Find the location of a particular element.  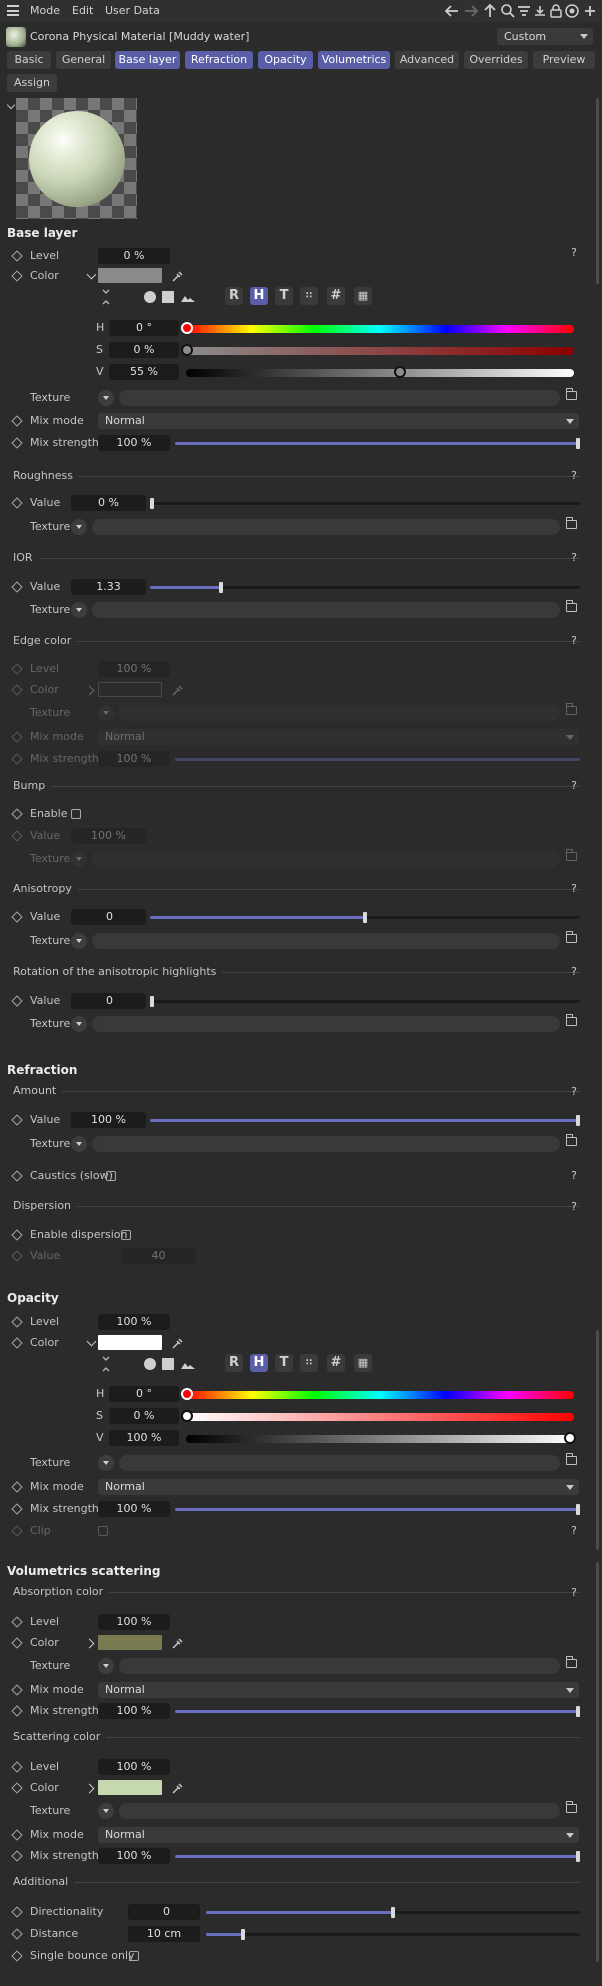

absorption-mix-strength-field: 100 % is located at coordinates (134, 1711).